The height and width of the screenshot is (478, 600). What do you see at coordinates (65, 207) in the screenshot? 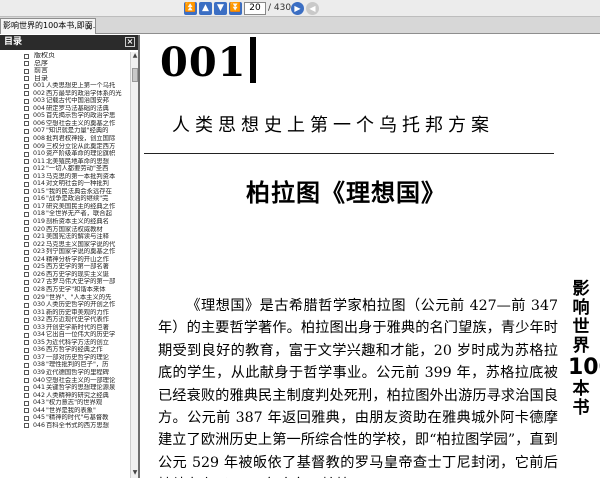
I see `toc-item: 017研究美国民主的经典之作` at bounding box center [65, 207].